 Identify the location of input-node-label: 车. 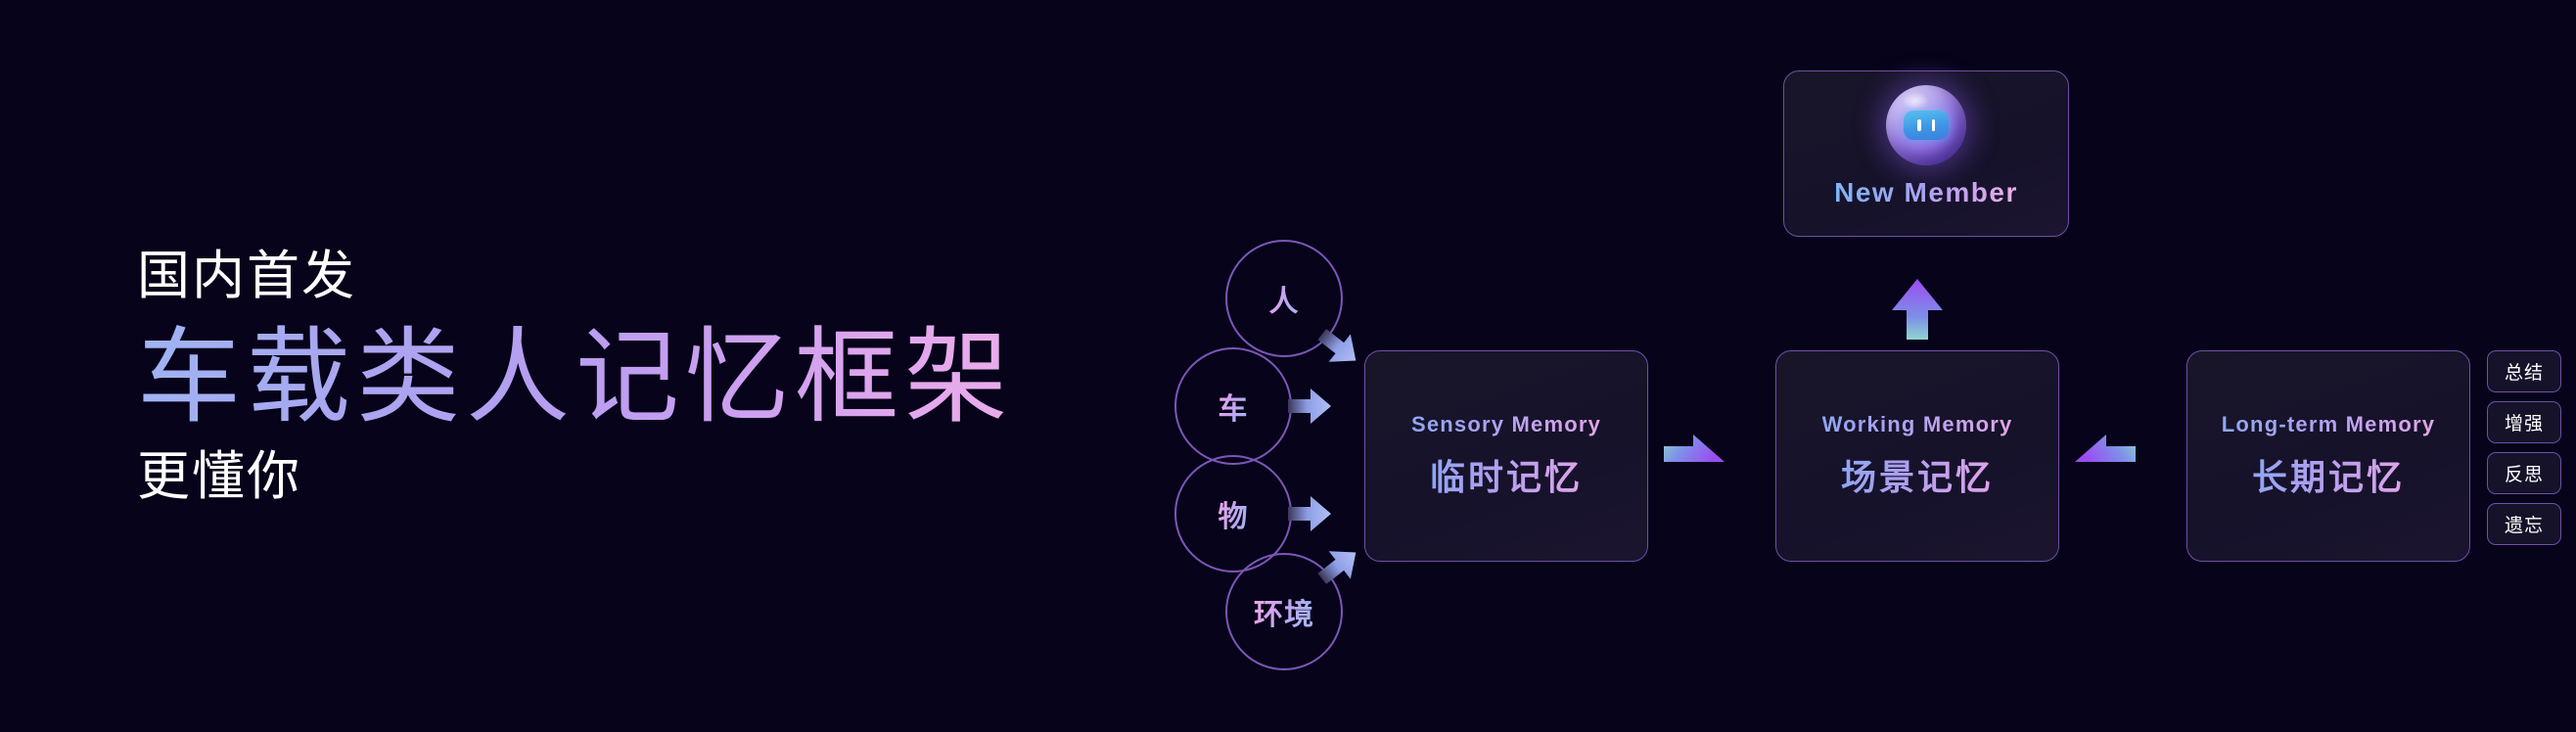
(1234, 406).